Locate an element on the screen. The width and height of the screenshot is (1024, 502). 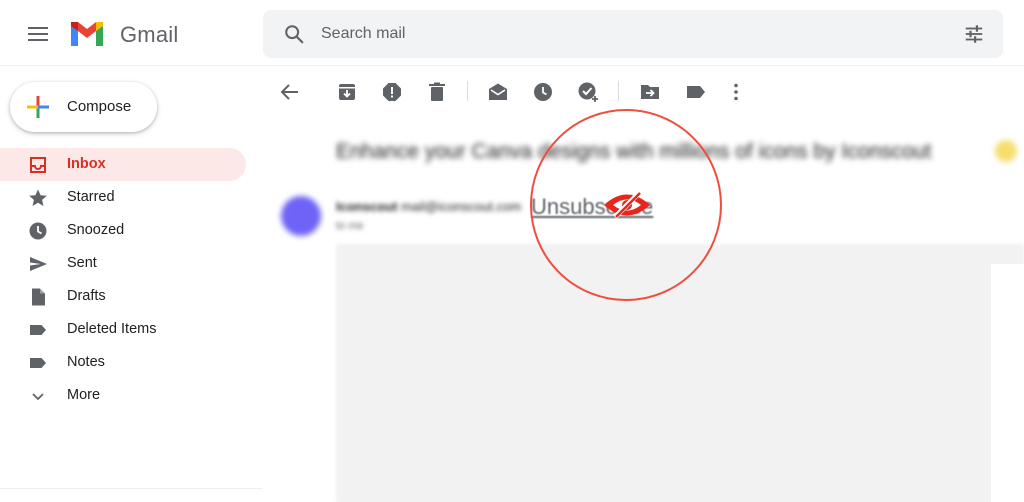
chevron-down-icon is located at coordinates (38, 397).